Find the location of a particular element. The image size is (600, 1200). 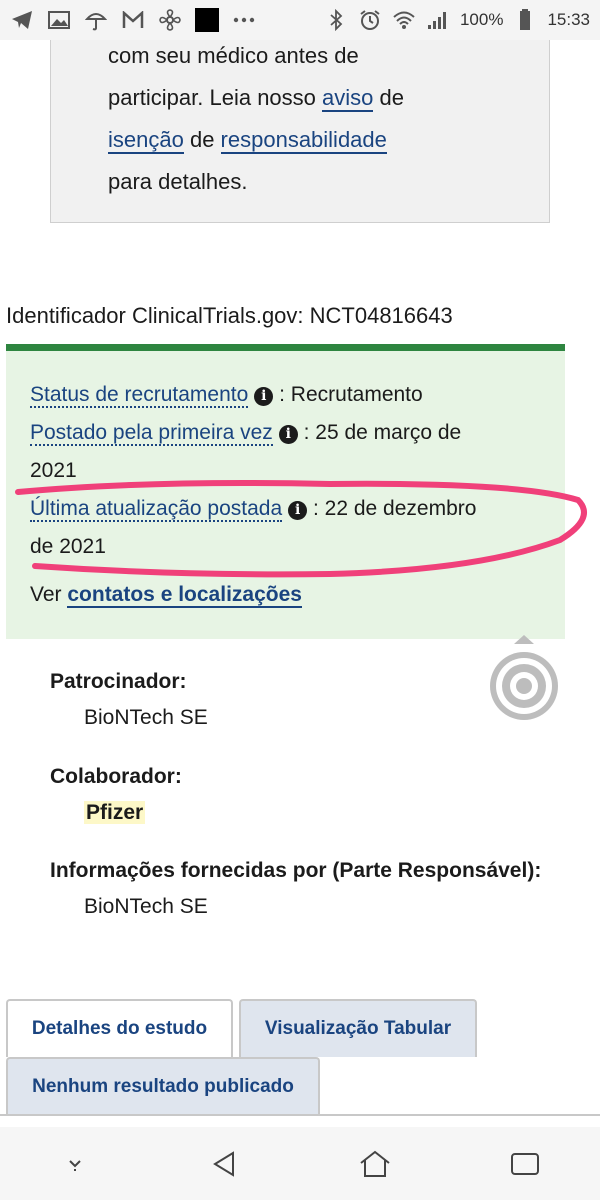

tab-divider is located at coordinates (300, 1115).